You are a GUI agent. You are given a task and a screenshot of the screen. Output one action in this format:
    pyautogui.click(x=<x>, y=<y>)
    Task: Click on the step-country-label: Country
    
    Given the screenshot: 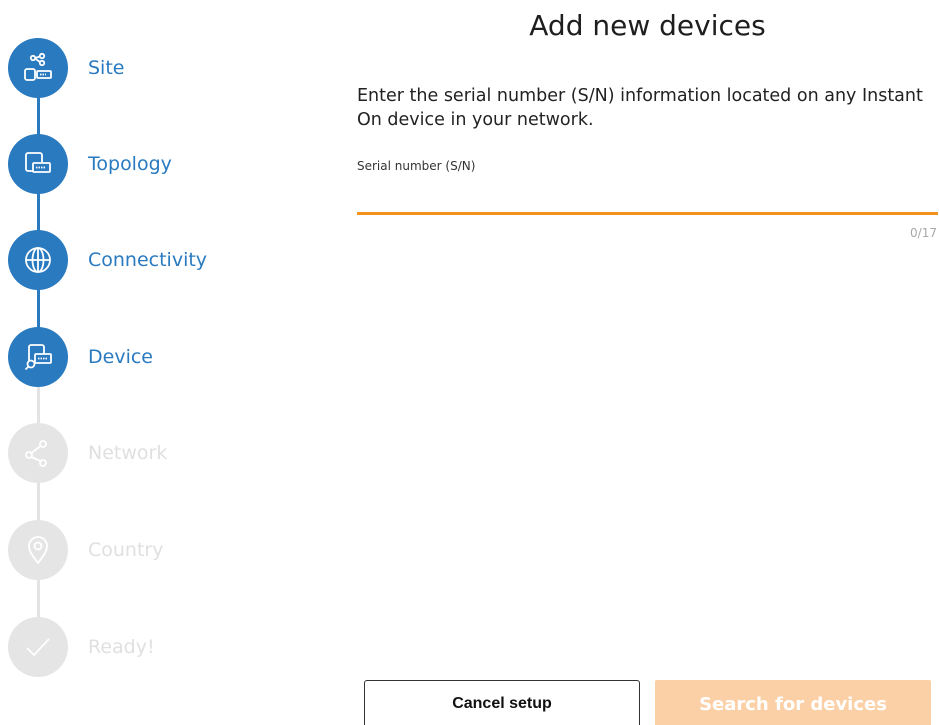 What is the action you would take?
    pyautogui.click(x=126, y=550)
    